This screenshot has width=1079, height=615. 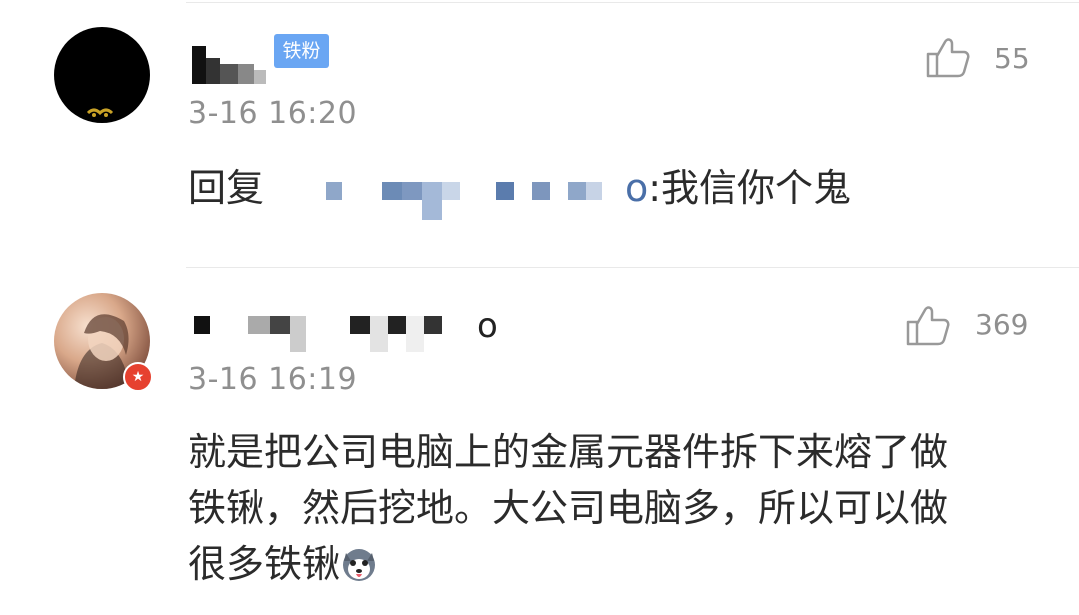 I want to click on reply-mention-tail: o, so click(x=636, y=188).